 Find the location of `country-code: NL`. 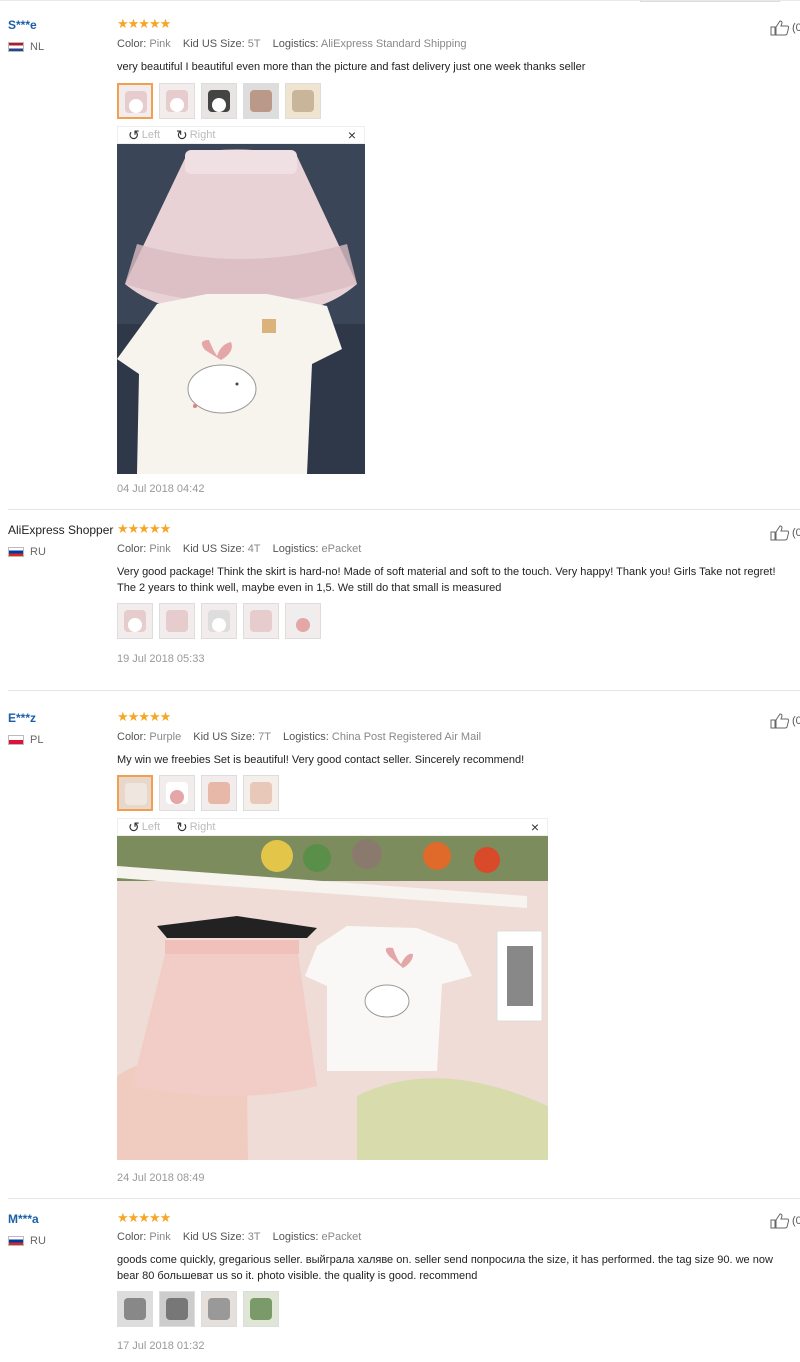

country-code: NL is located at coordinates (37, 47).